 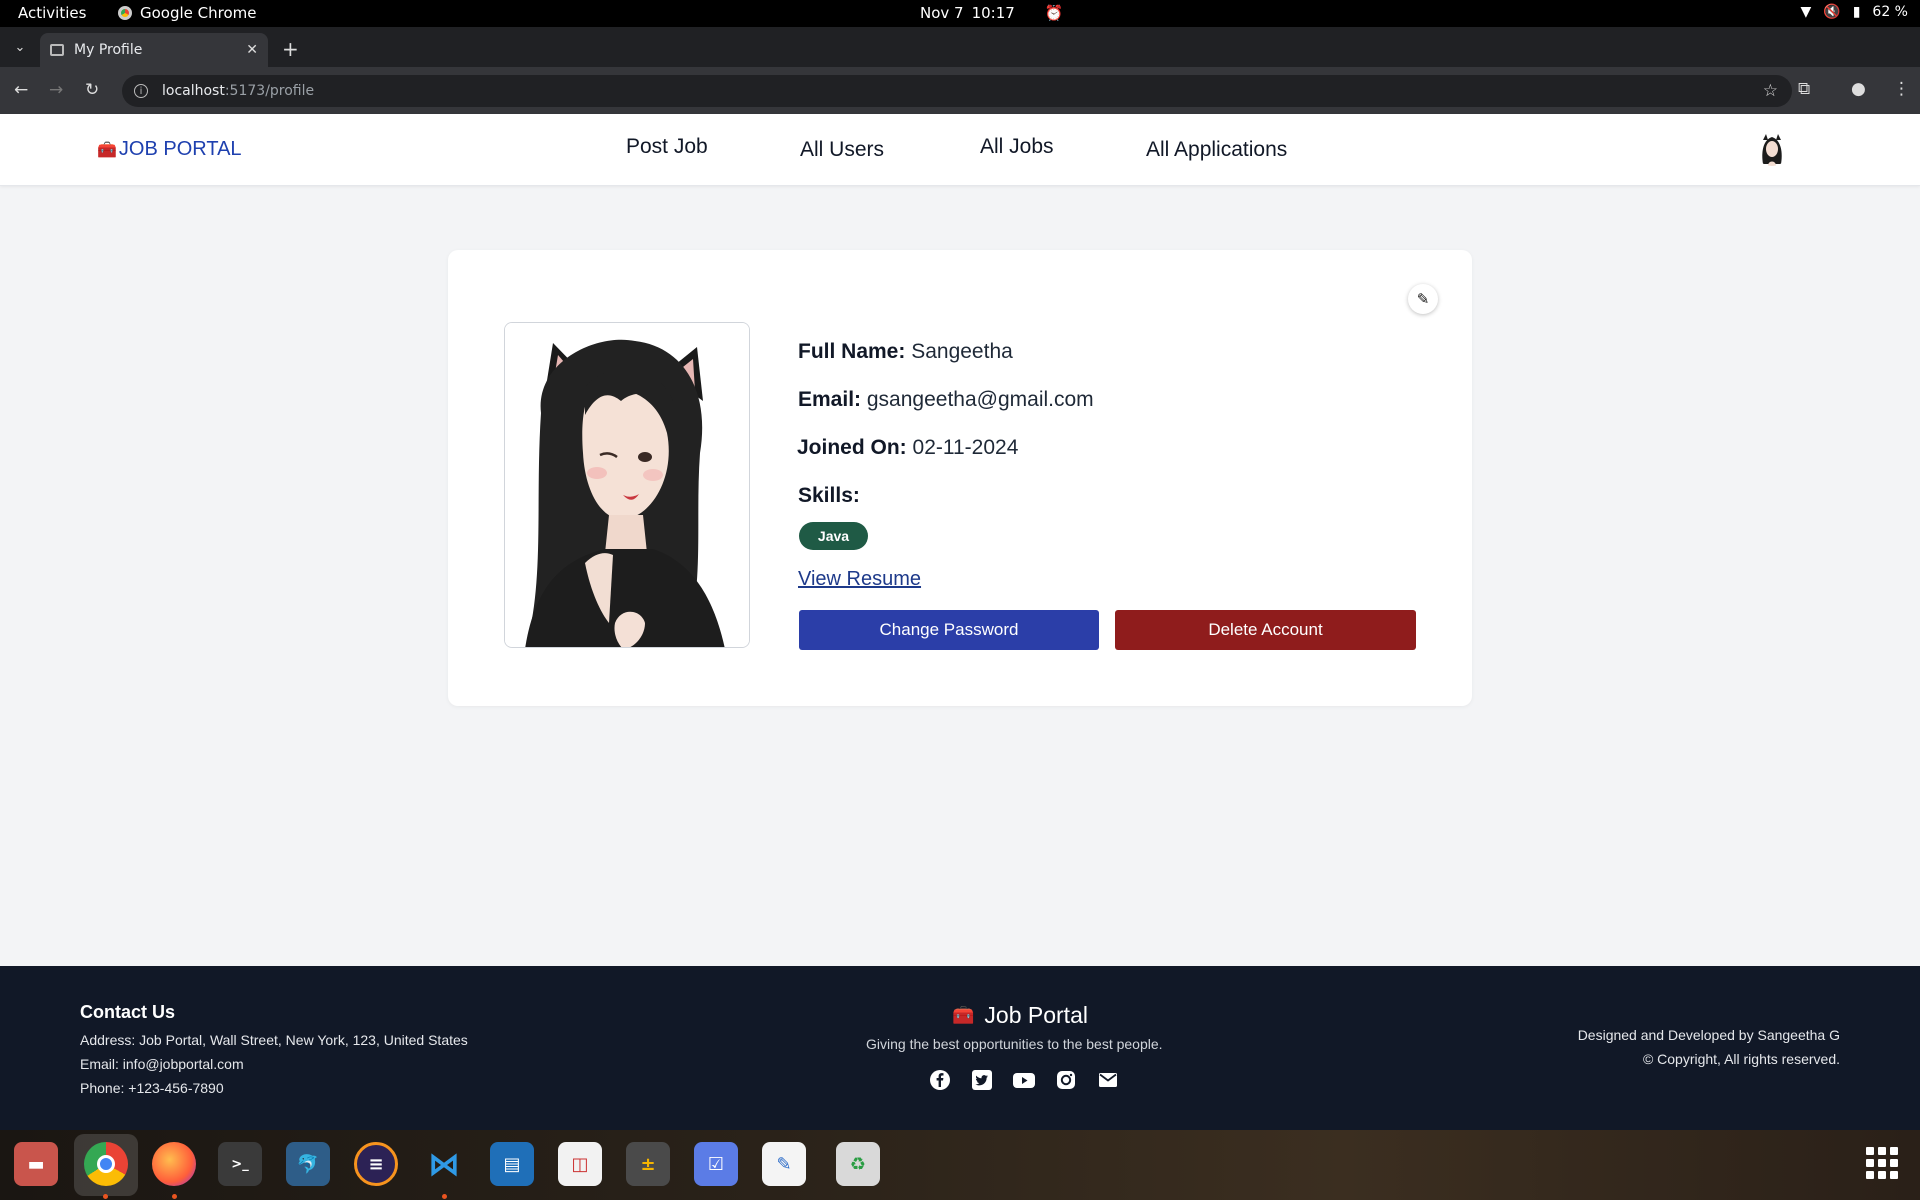 I want to click on calculator-icon: ±, so click(x=648, y=1164).